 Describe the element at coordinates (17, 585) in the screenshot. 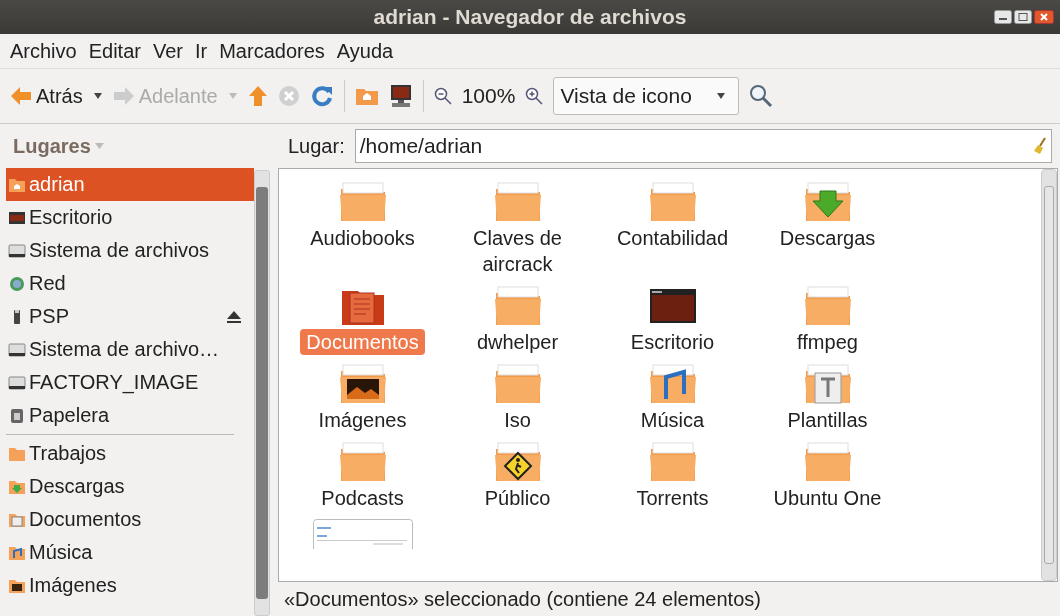

I see `pictures-folder-icon` at that location.